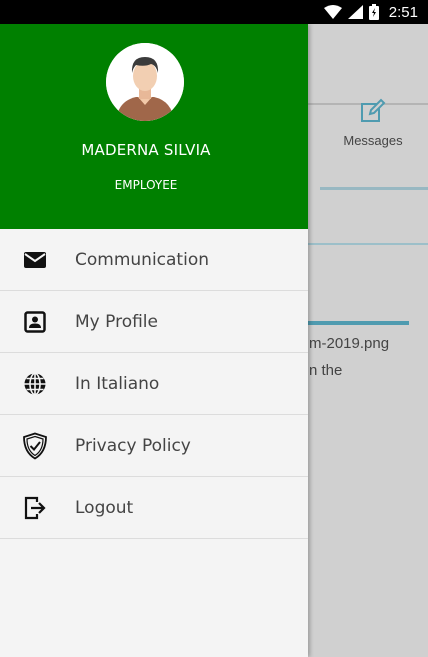  I want to click on status-icons: 2:51, so click(370, 12).